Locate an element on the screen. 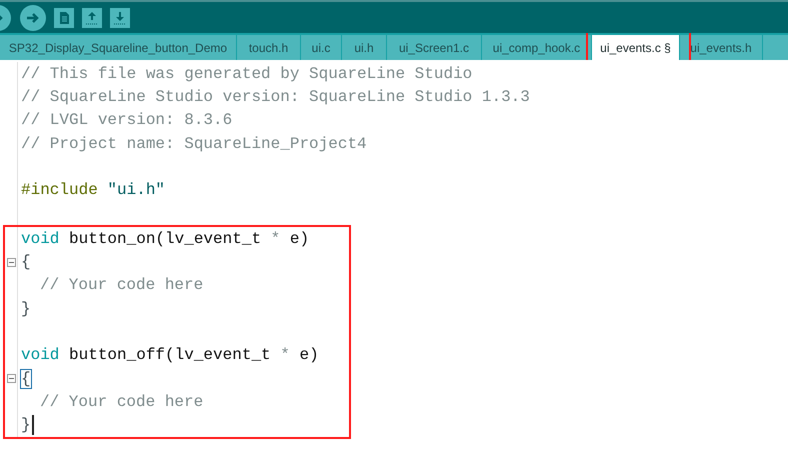 The height and width of the screenshot is (454, 788). file-tab: ui.h is located at coordinates (364, 47).